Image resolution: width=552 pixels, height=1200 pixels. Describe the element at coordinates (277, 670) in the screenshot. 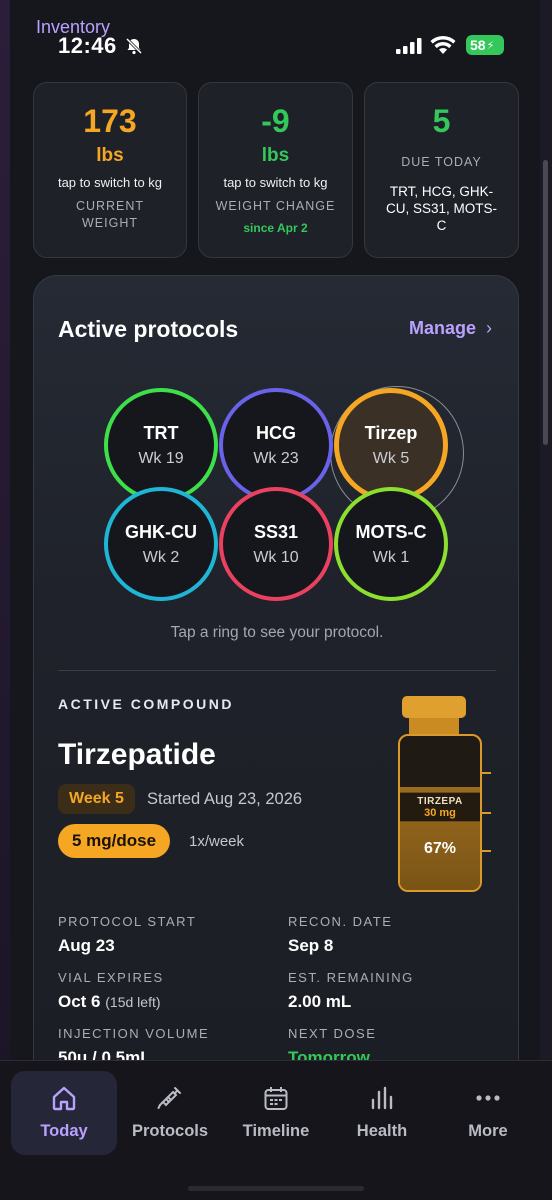

I see `section-divider` at that location.